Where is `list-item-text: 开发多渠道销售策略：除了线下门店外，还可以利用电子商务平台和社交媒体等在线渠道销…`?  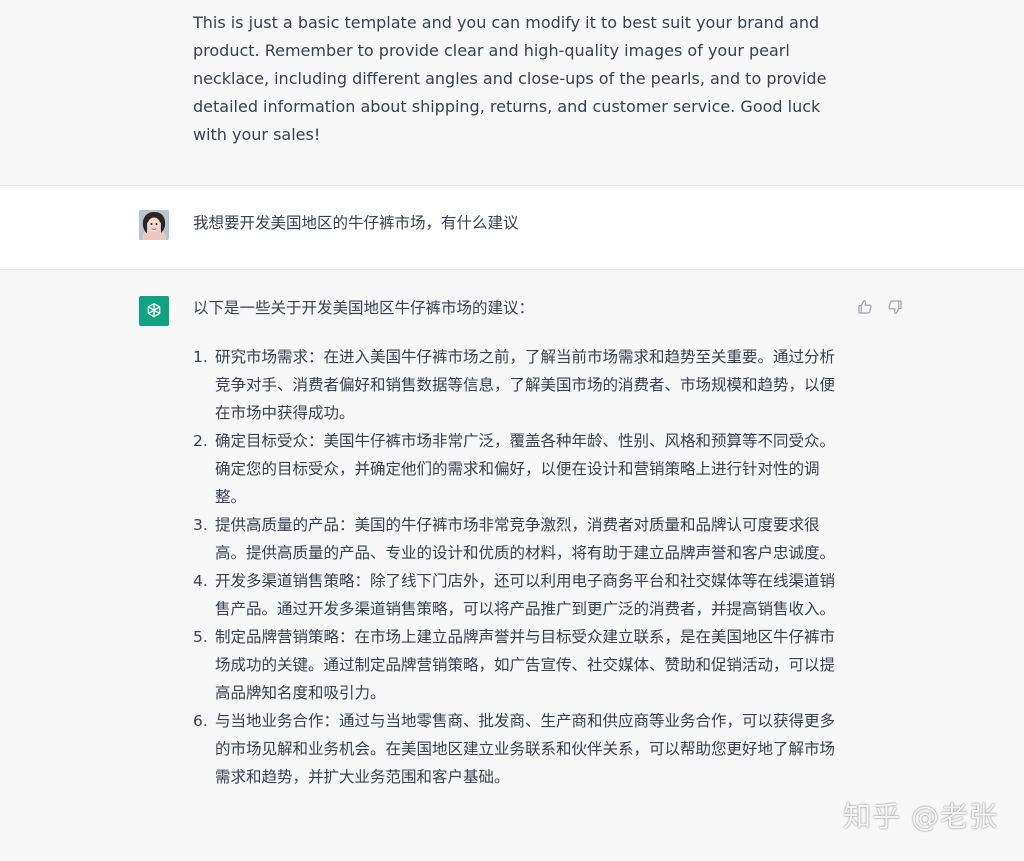
list-item-text: 开发多渠道销售策略：除了线下门店外，还可以利用电子商务平台和社交媒体等在线渠道销… is located at coordinates (525, 595).